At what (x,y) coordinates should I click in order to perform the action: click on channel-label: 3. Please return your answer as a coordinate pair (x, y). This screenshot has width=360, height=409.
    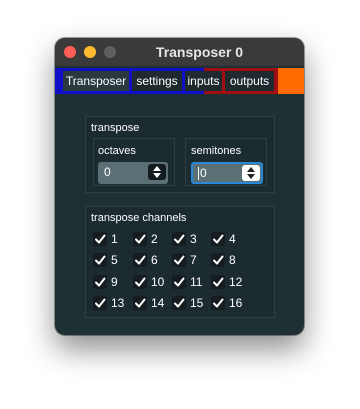
    Looking at the image, I should click on (193, 239).